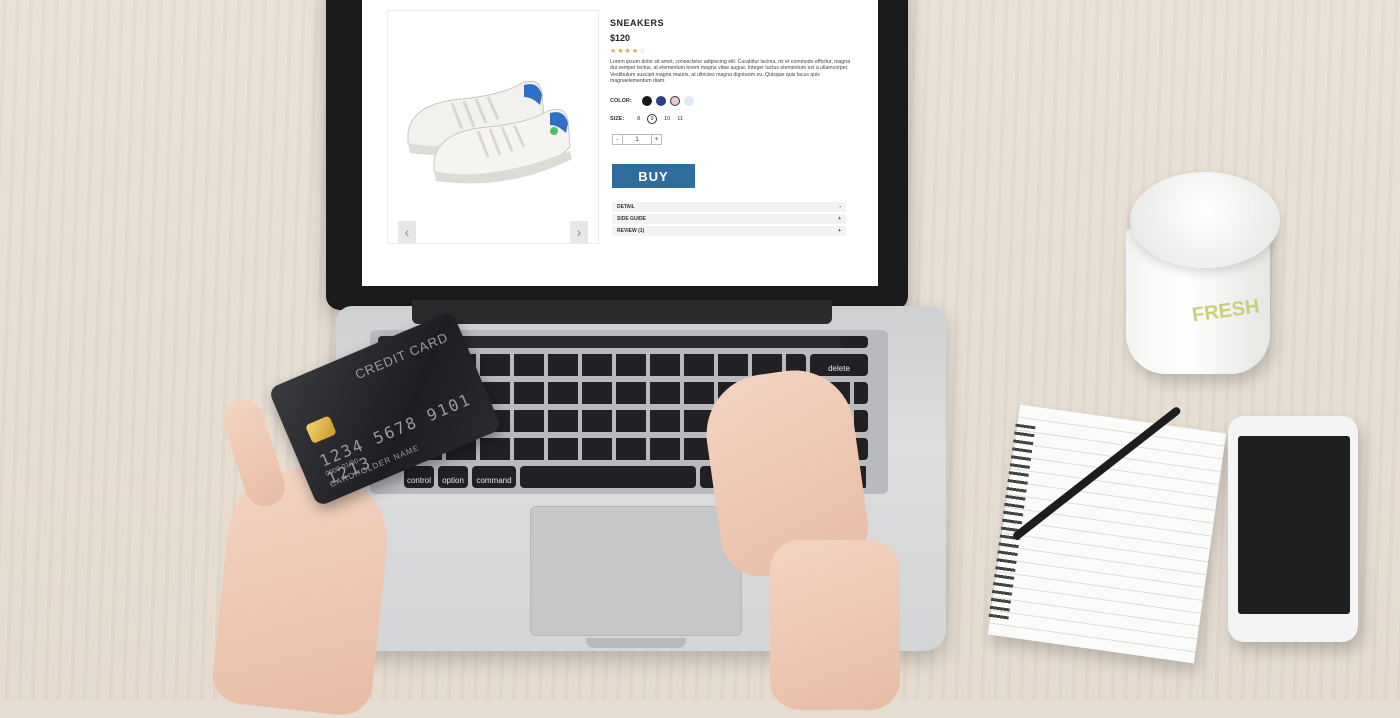 The width and height of the screenshot is (1400, 718). I want to click on card-chip-icon, so click(321, 429).